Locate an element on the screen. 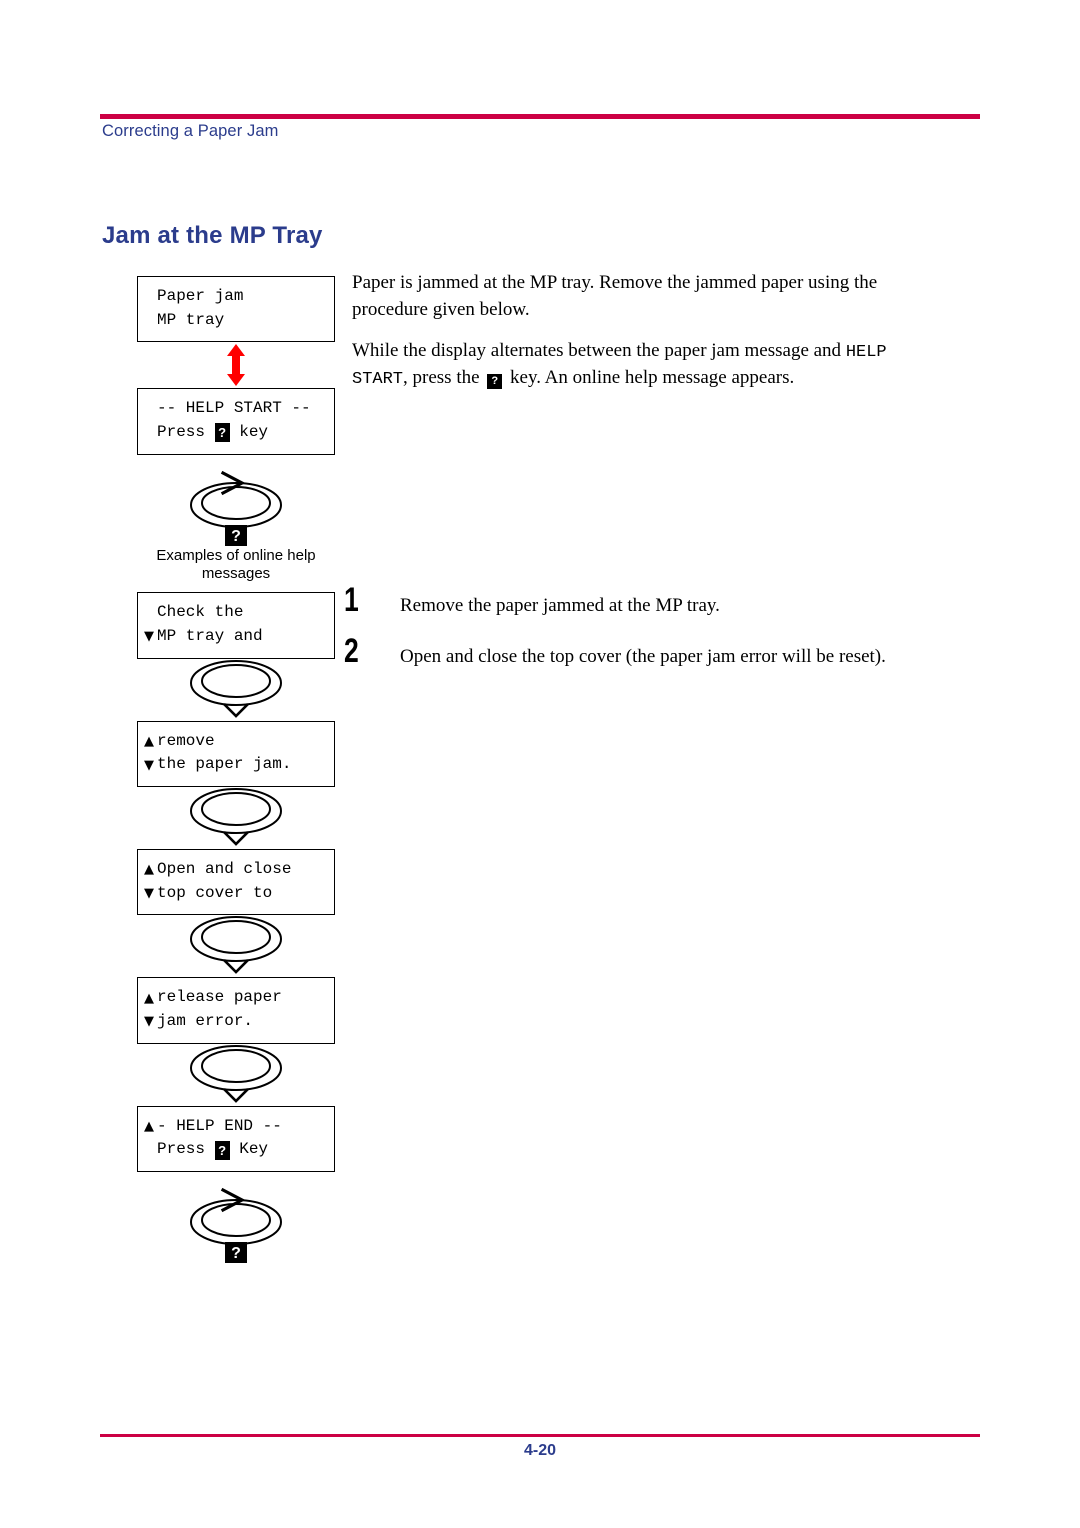 The image size is (1080, 1528). lcd-display-open-close-cover: ▲ Open and close ▼ top cover to is located at coordinates (236, 882).